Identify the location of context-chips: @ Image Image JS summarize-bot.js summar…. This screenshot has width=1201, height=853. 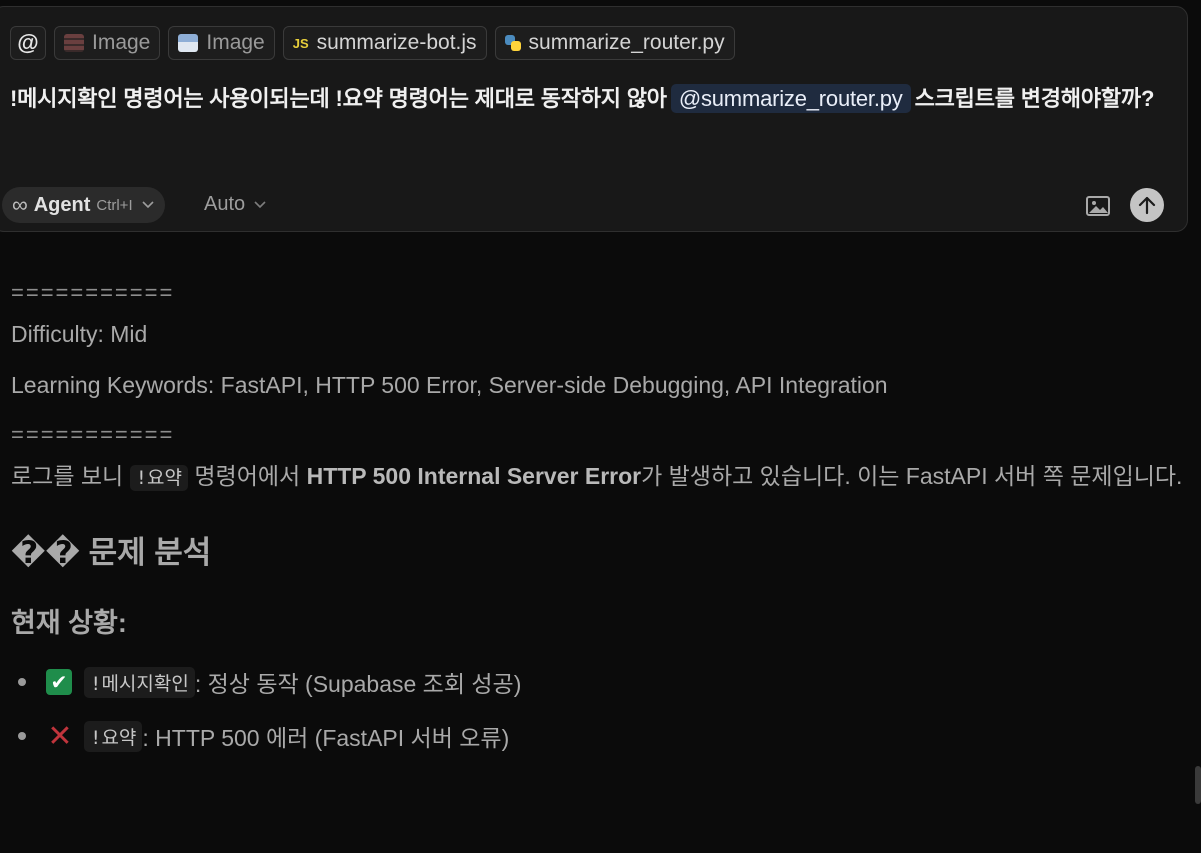
(372, 43).